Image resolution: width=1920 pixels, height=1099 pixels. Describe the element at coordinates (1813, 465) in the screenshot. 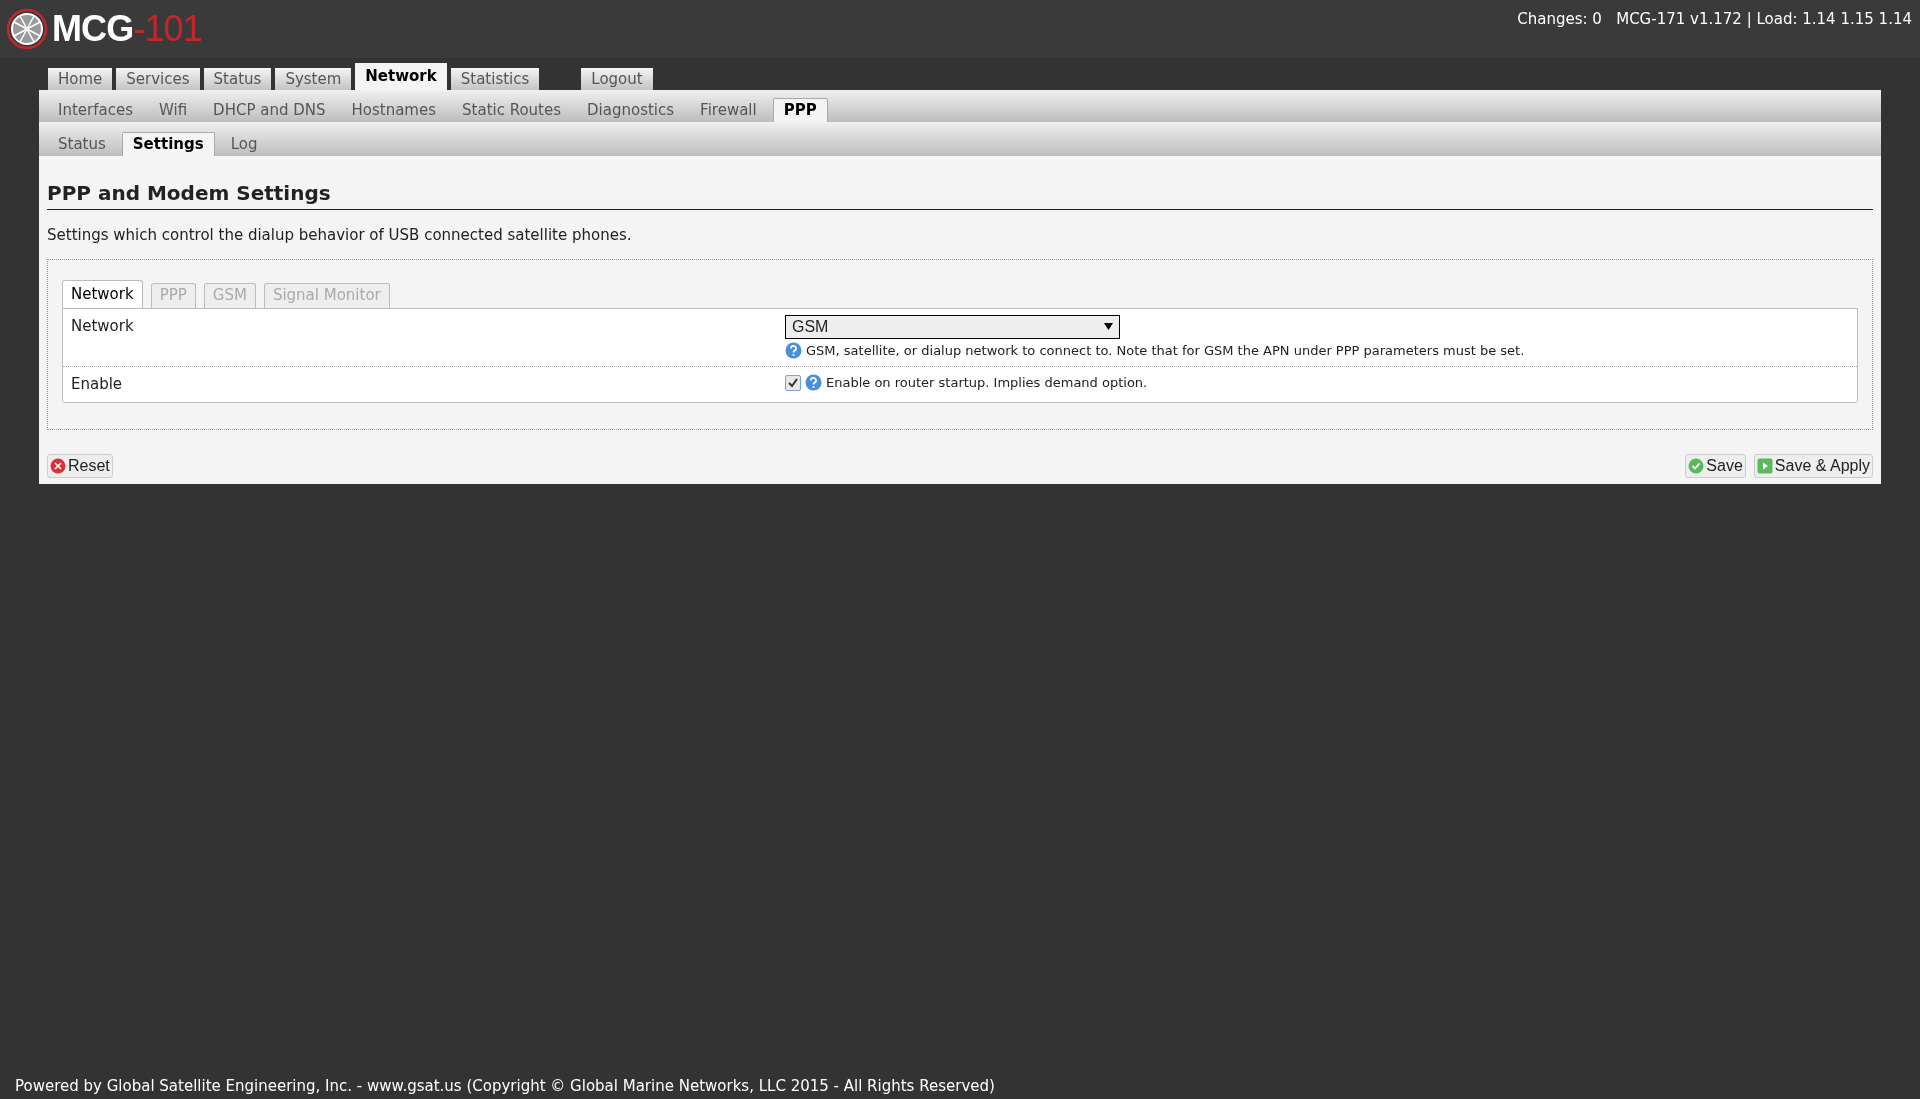

I see `save-and-apply-button: Save & Apply` at that location.